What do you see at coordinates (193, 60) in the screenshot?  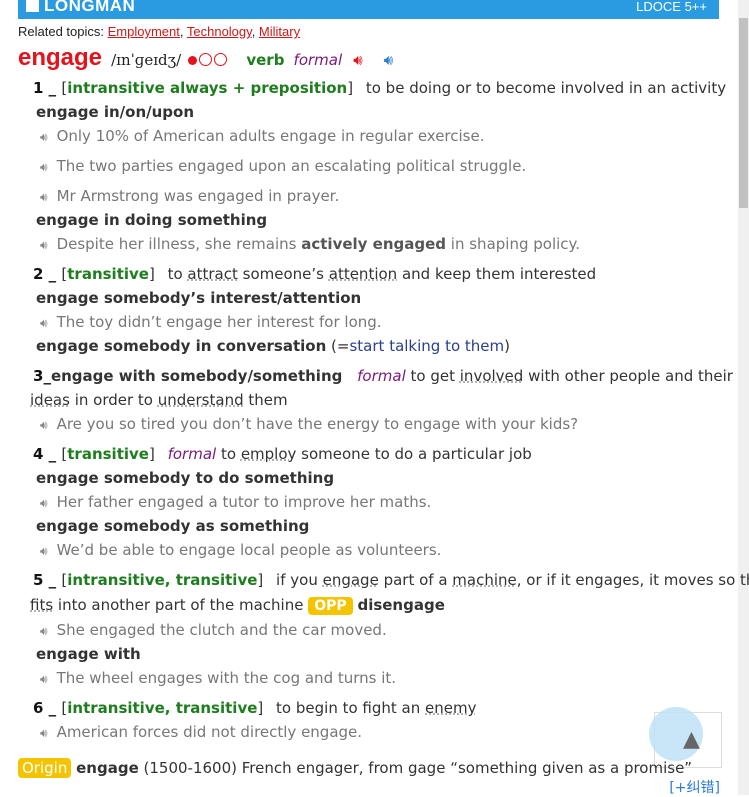 I see `freq-dot-filled` at bounding box center [193, 60].